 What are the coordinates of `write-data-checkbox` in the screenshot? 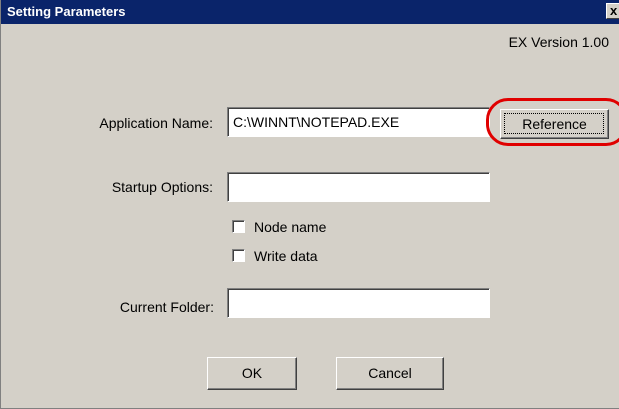 It's located at (238, 255).